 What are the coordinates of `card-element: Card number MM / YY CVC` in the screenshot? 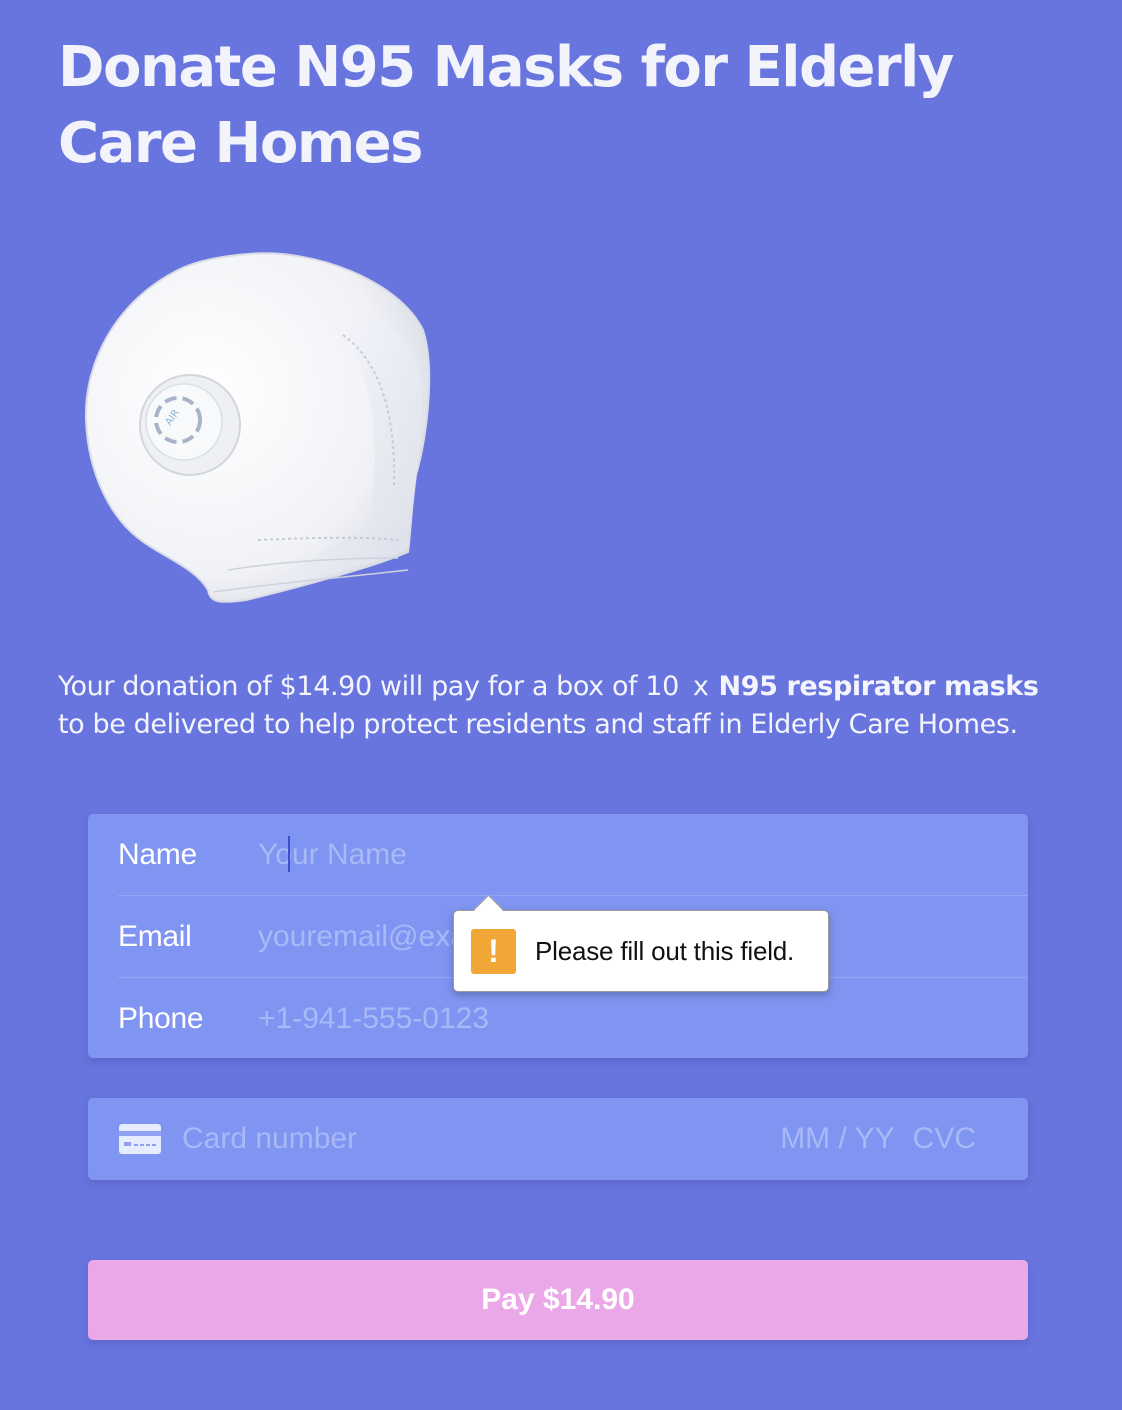 It's located at (558, 1139).